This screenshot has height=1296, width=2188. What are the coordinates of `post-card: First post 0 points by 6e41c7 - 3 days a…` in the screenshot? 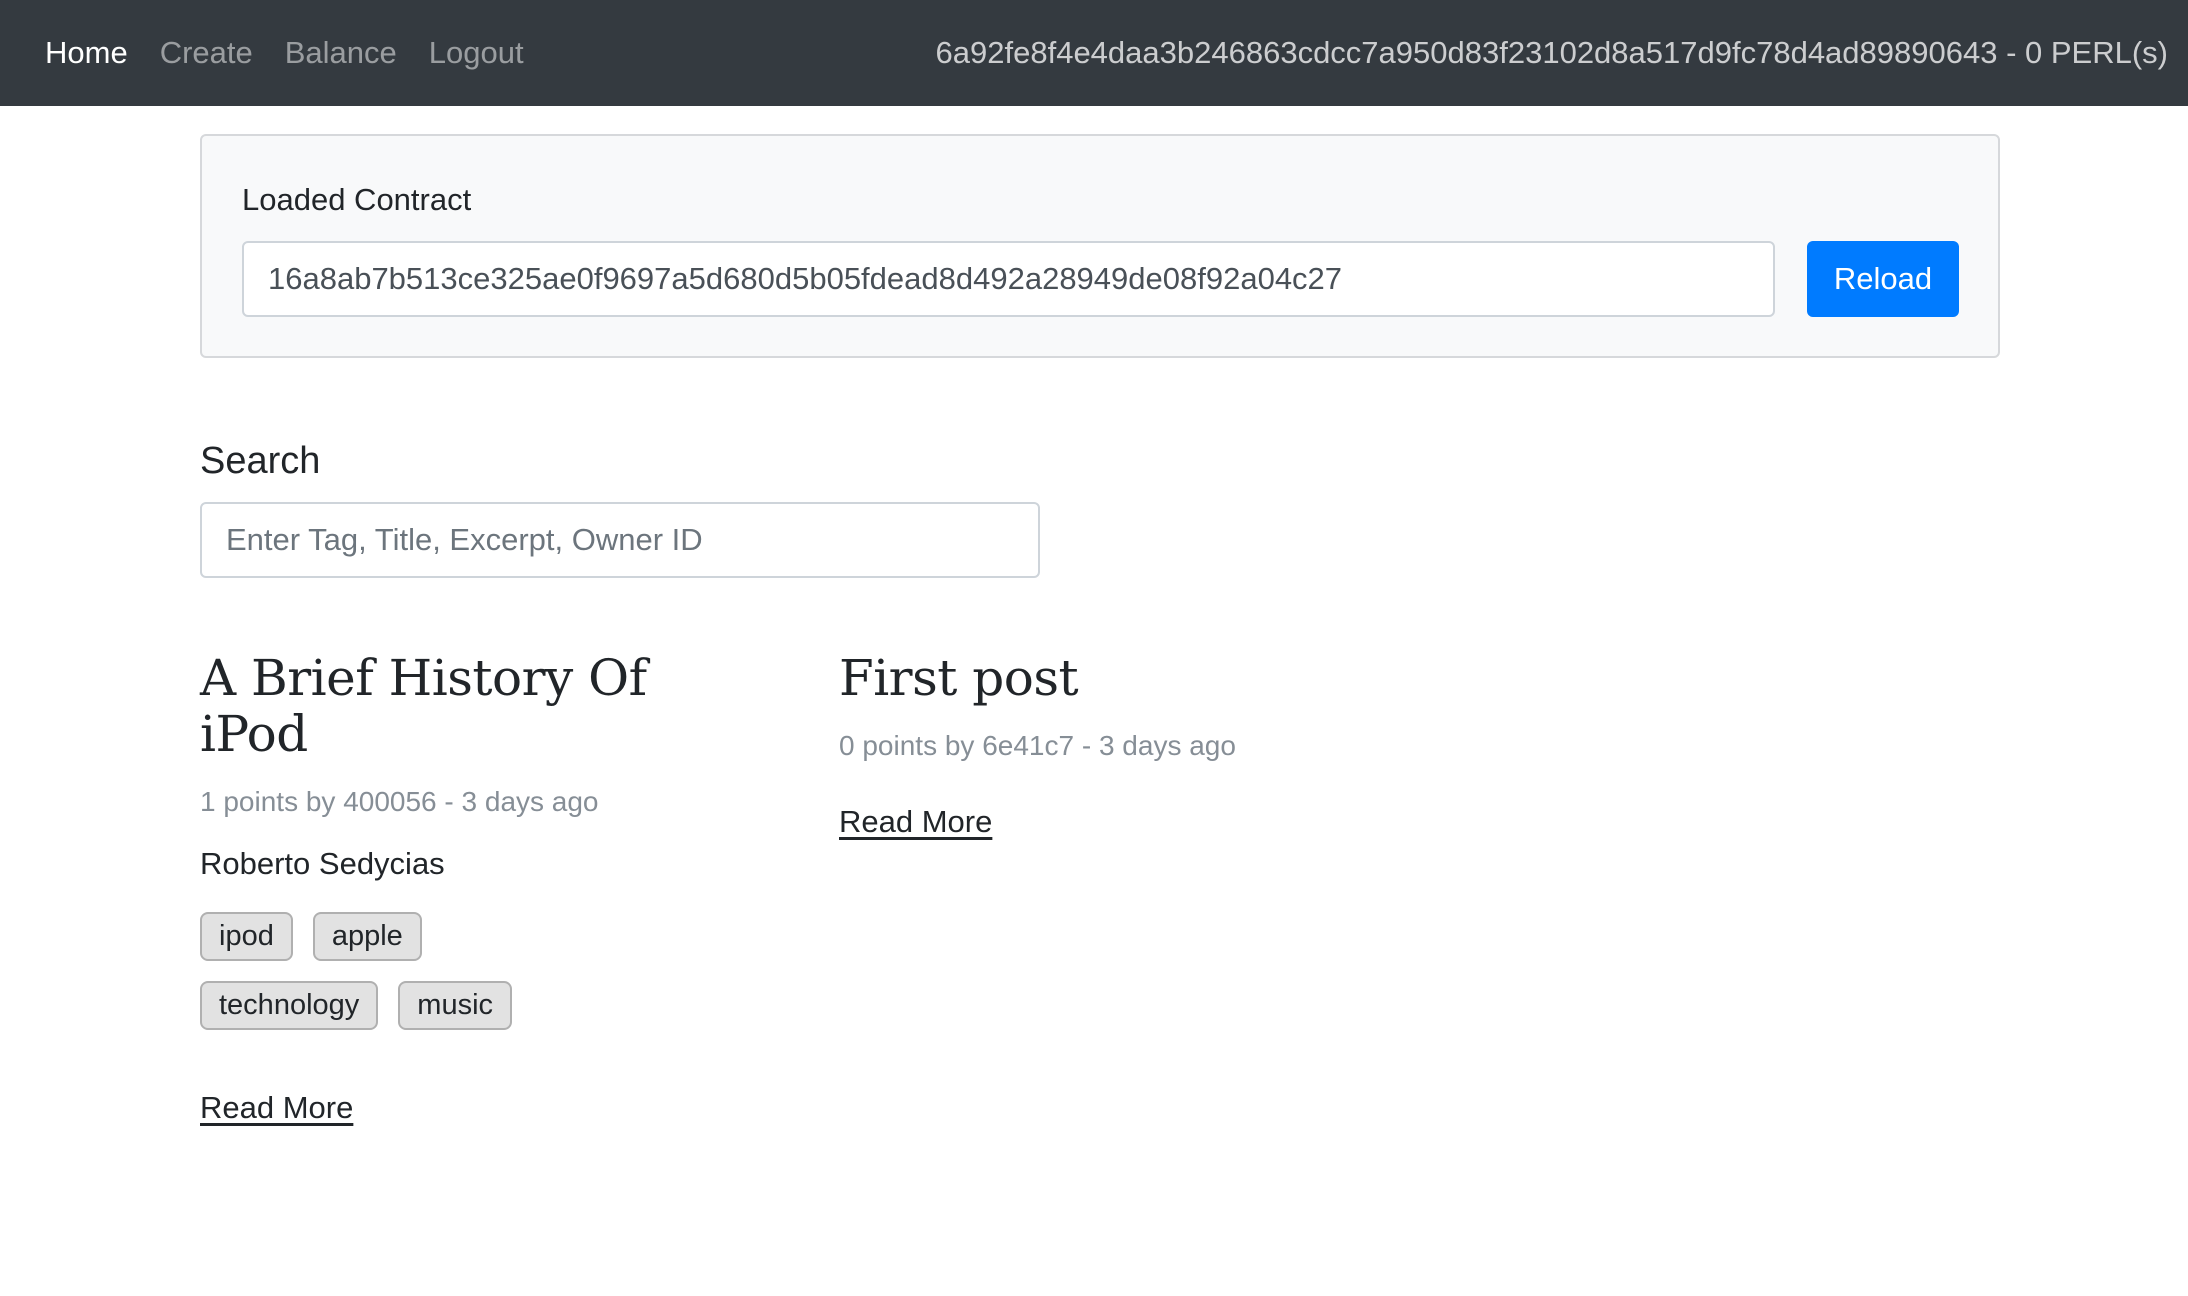 It's located at (1139, 745).